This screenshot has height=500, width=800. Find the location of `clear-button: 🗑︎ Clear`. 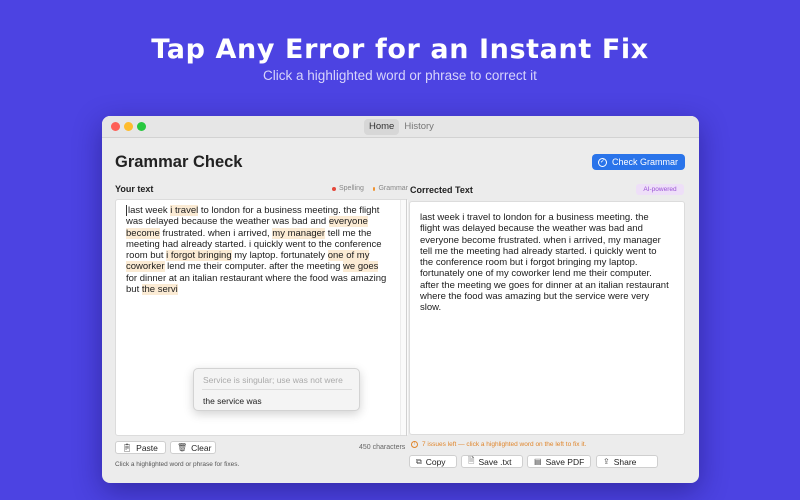

clear-button: 🗑︎ Clear is located at coordinates (193, 447).